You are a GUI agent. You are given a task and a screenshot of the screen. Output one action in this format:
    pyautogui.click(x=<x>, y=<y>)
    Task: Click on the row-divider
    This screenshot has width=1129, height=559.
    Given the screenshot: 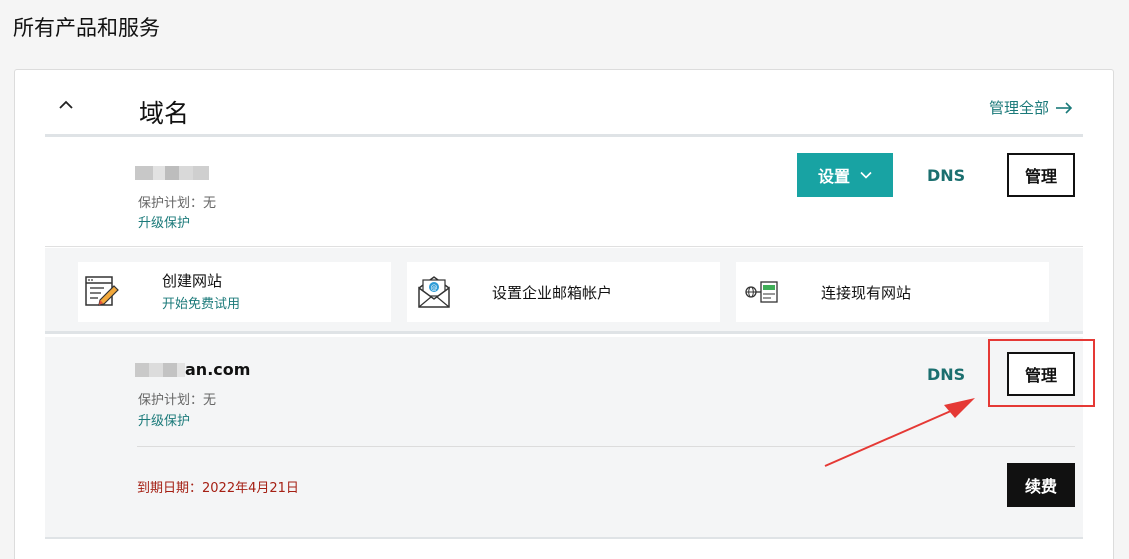 What is the action you would take?
    pyautogui.click(x=606, y=446)
    